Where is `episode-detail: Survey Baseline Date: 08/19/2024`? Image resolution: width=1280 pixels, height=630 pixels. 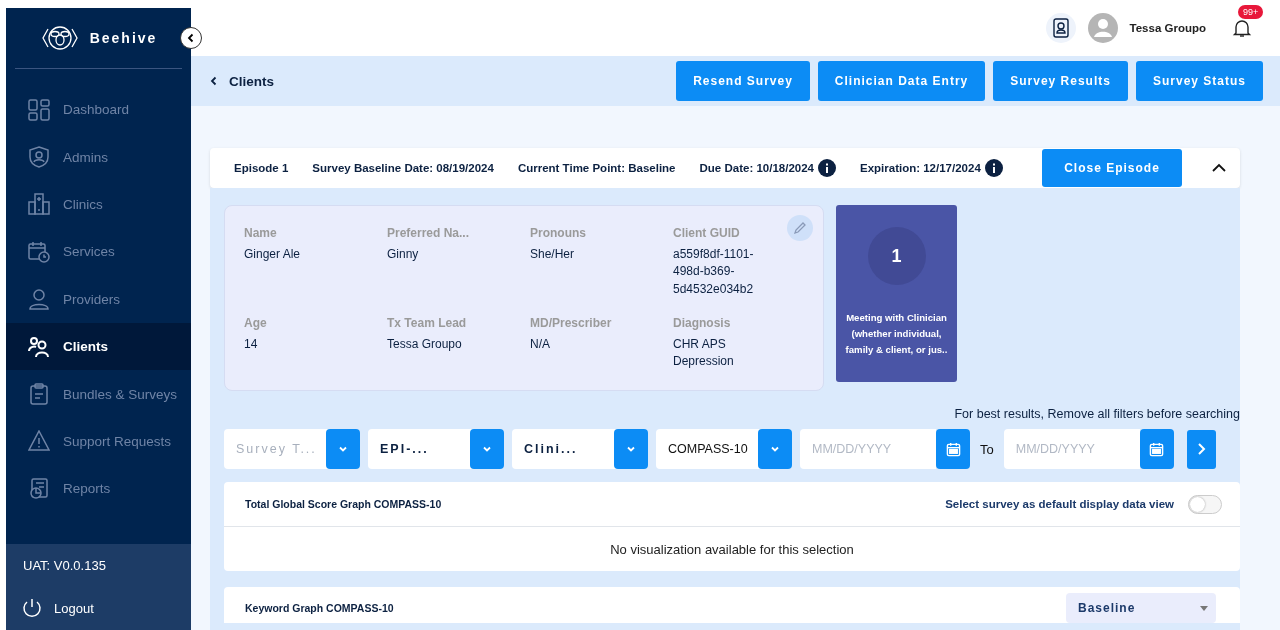
episode-detail: Survey Baseline Date: 08/19/2024 is located at coordinates (403, 168).